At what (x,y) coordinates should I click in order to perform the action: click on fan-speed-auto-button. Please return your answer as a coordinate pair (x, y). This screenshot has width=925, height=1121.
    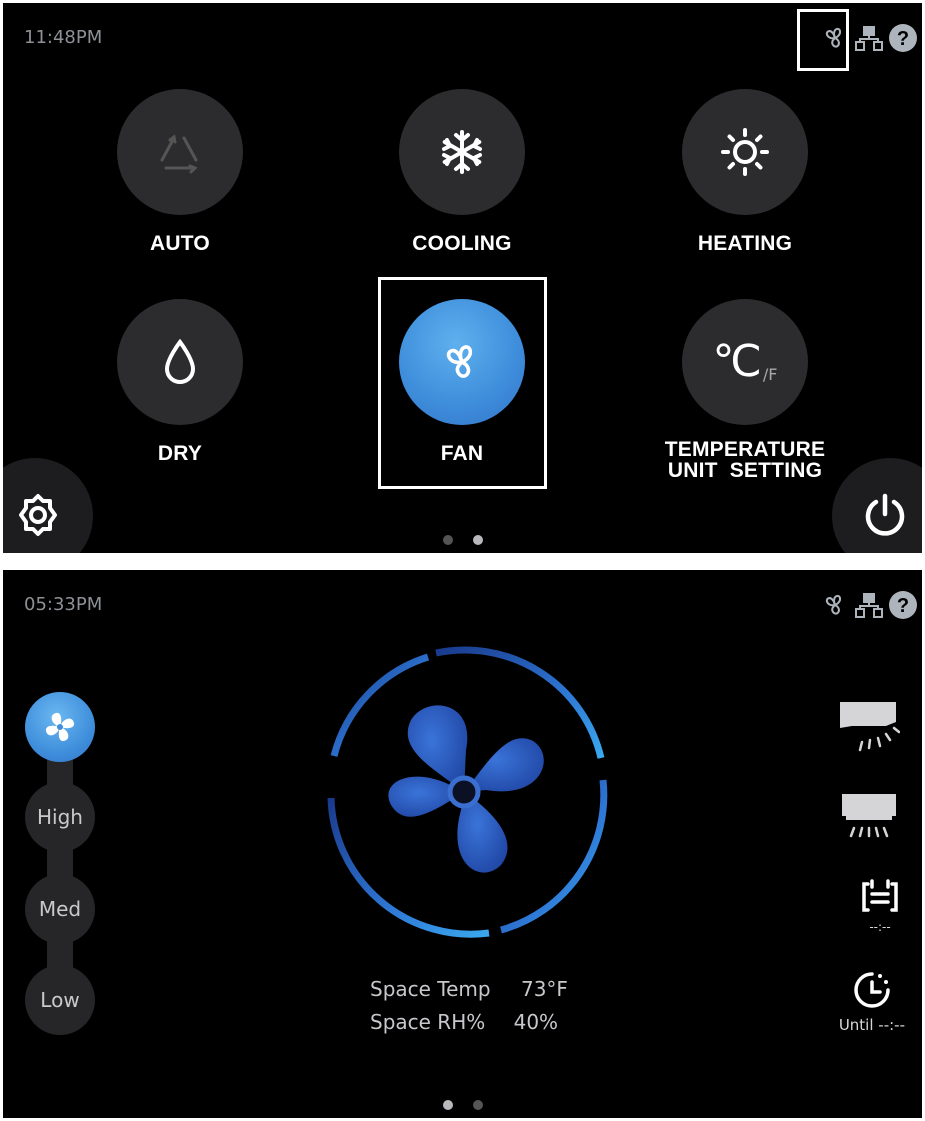
    Looking at the image, I should click on (60, 727).